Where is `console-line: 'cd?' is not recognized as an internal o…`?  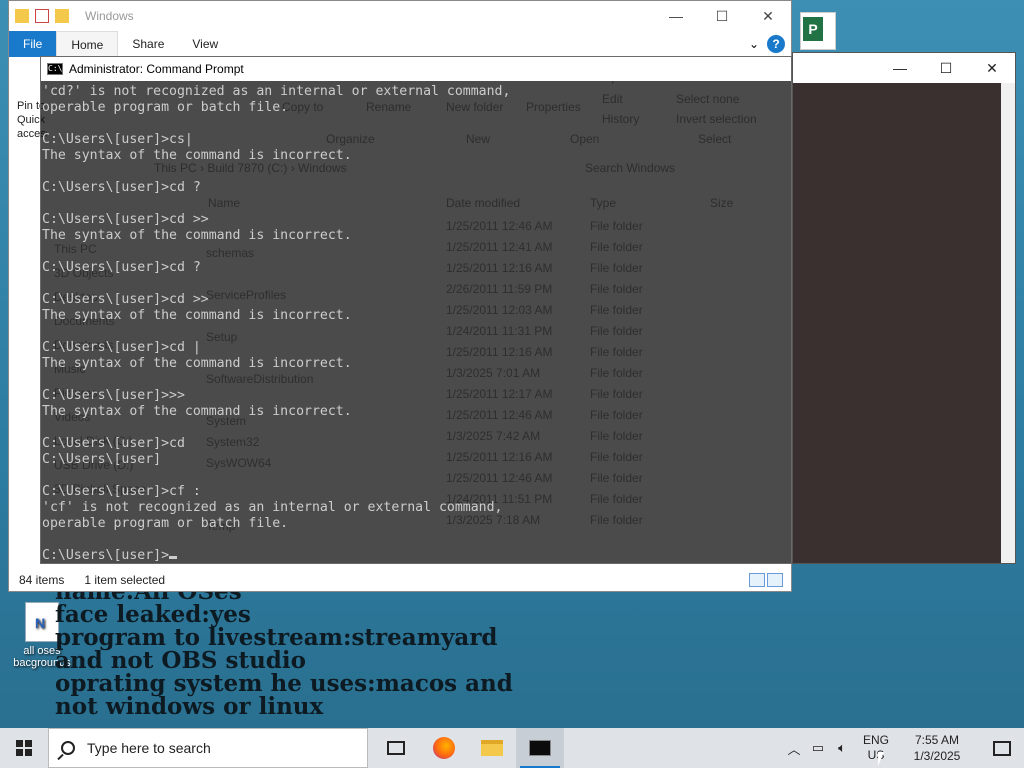 console-line: 'cd?' is not recognized as an internal o… is located at coordinates (276, 91).